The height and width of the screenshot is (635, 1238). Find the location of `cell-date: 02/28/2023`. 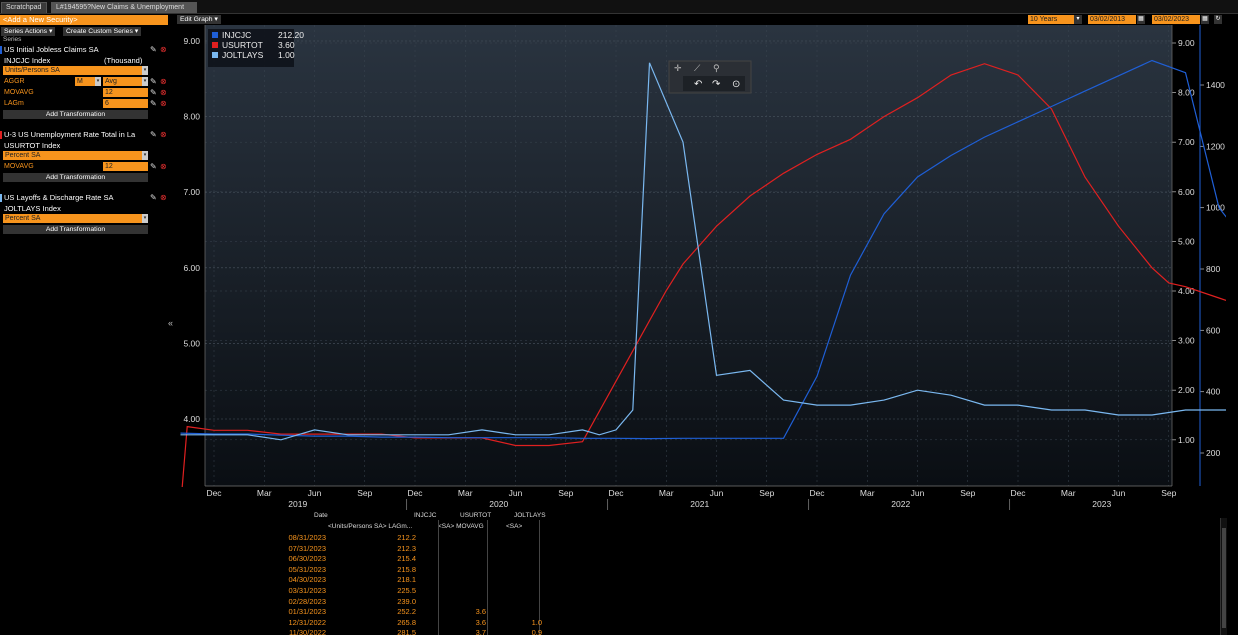

cell-date: 02/28/2023 is located at coordinates (307, 601).